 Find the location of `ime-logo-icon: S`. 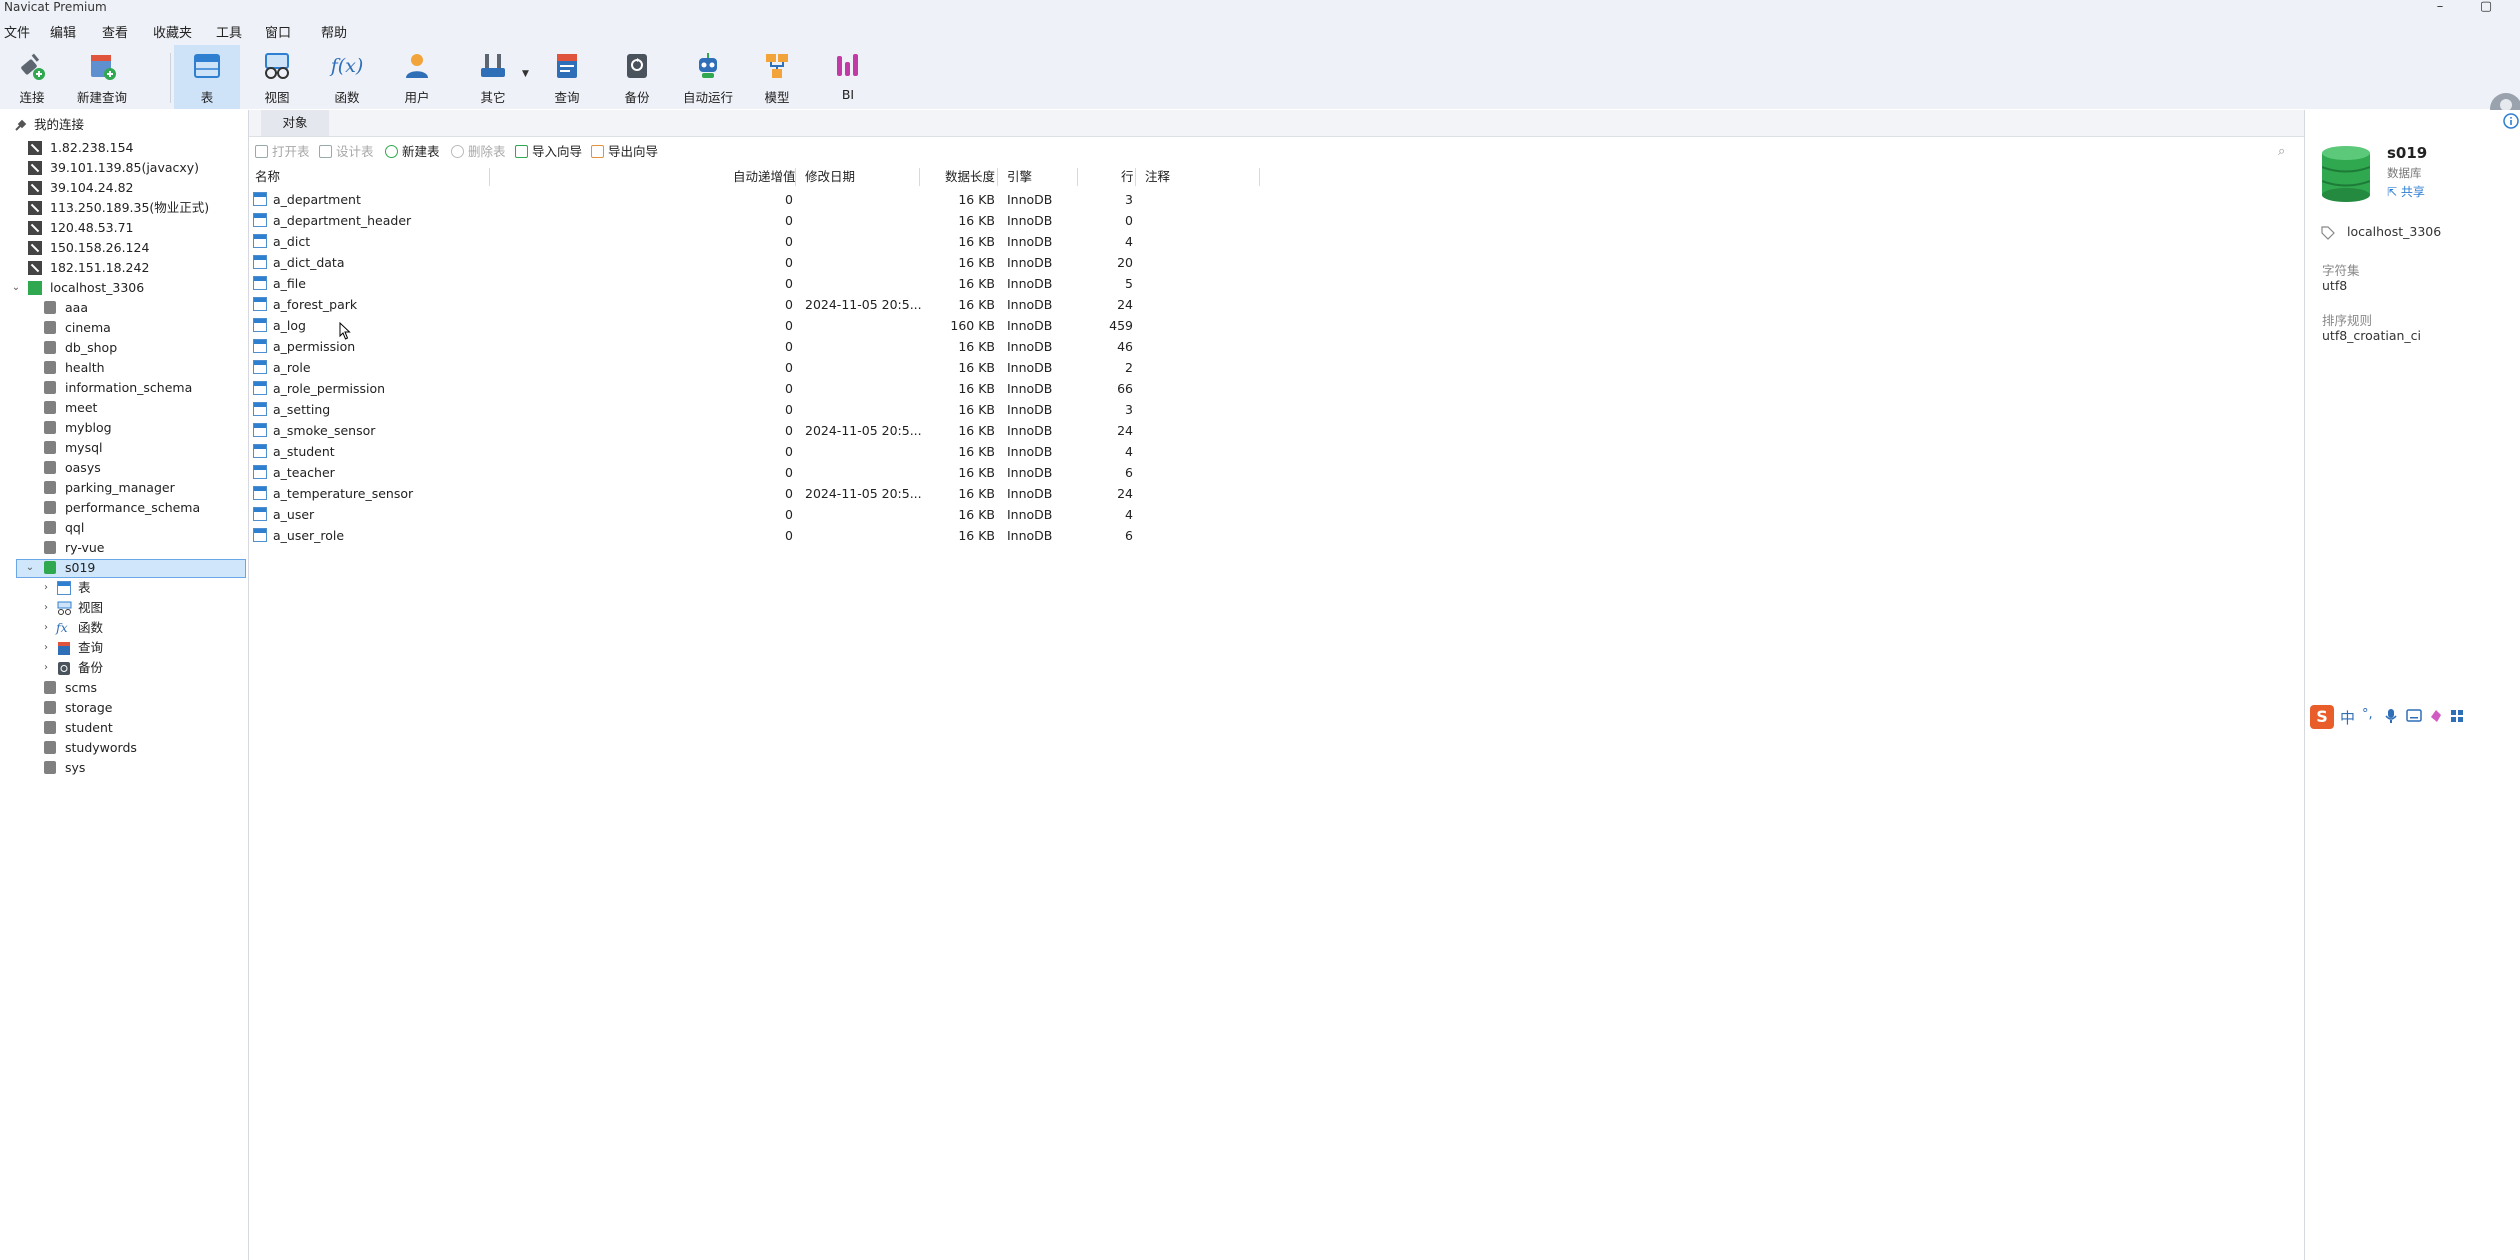

ime-logo-icon: S is located at coordinates (2322, 717).